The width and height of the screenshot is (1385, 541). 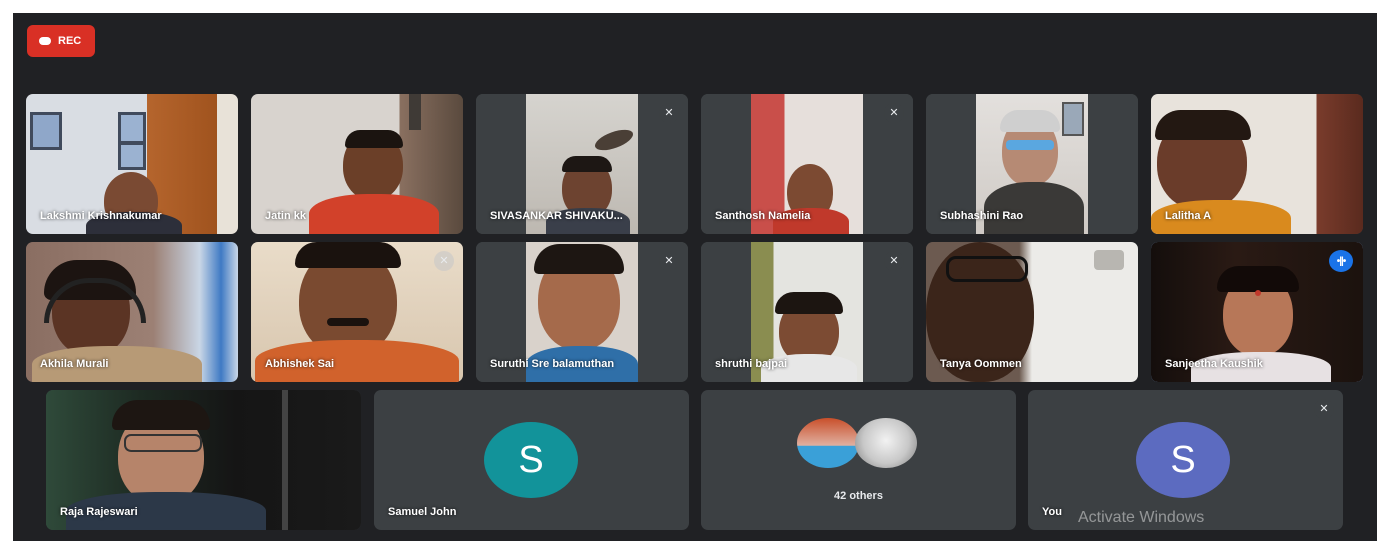 What do you see at coordinates (858, 496) in the screenshot?
I see `others-count: 42 others` at bounding box center [858, 496].